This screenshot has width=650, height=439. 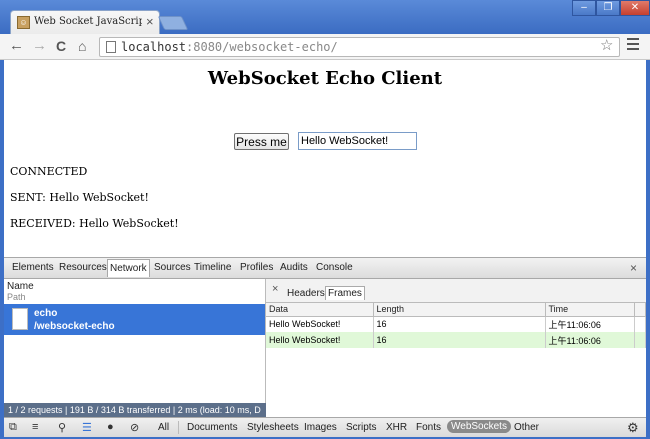 I want to click on tab-close-icon: ×, so click(x=150, y=21).